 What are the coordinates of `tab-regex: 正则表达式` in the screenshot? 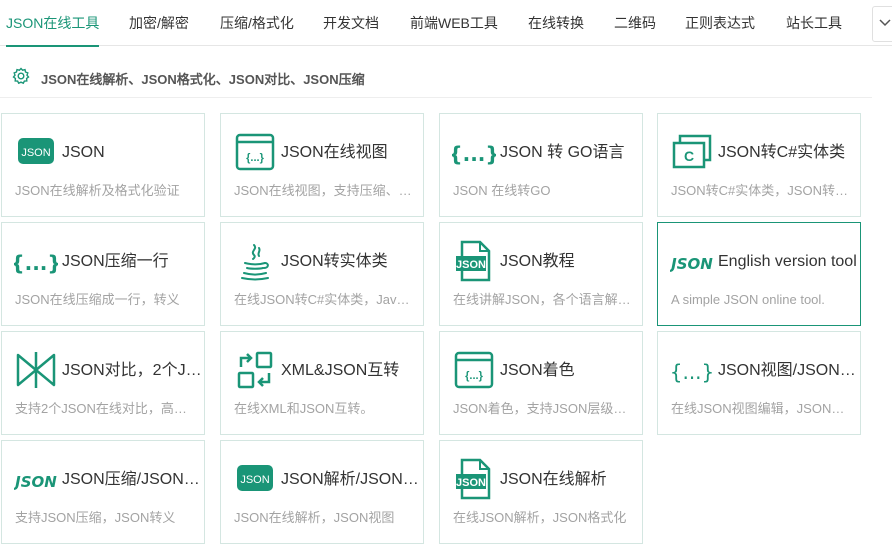 It's located at (720, 23).